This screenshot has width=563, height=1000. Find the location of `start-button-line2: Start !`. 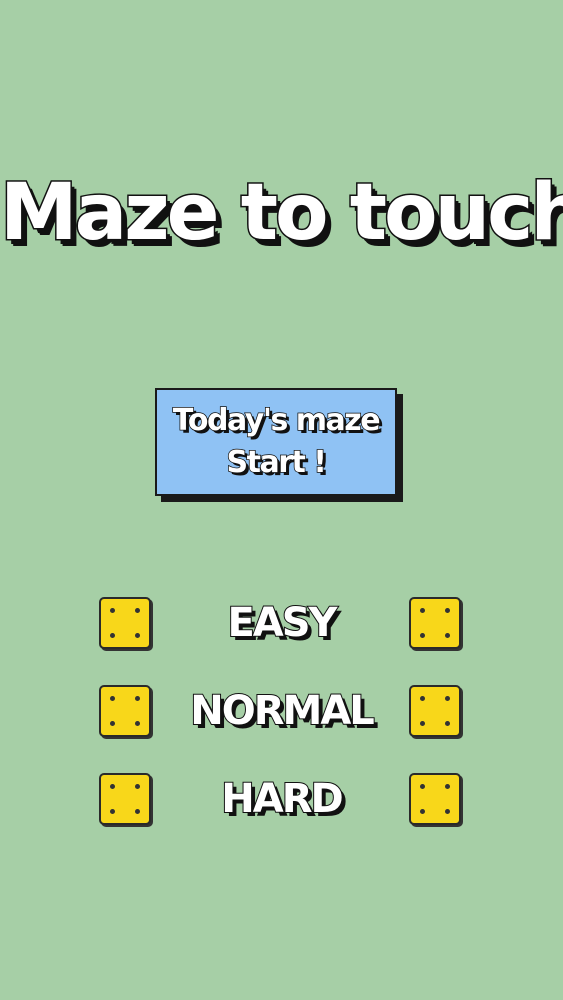

start-button-line2: Start ! is located at coordinates (277, 462).